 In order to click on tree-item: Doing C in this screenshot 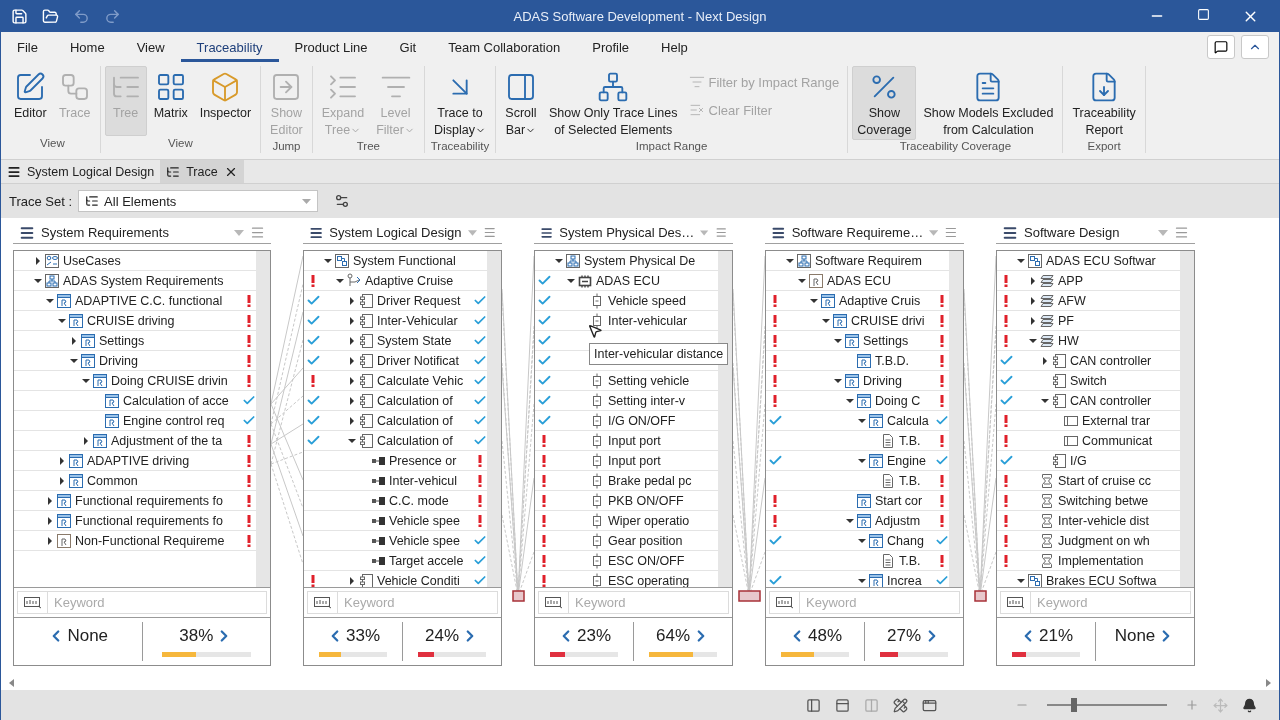, I will do `click(898, 400)`.